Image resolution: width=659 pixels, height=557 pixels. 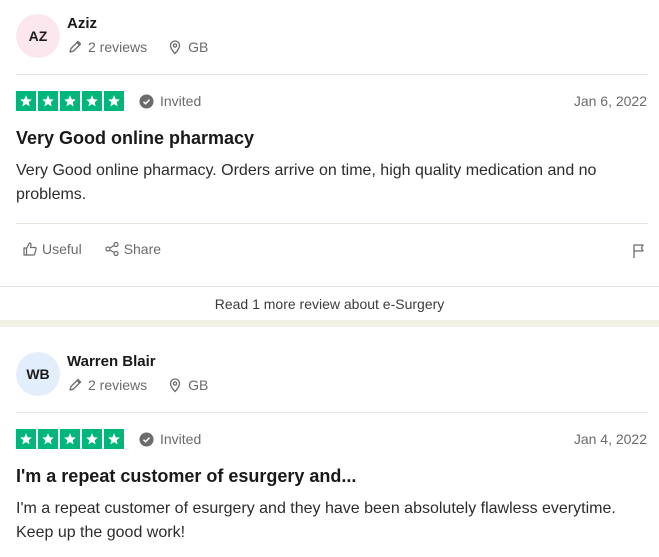 What do you see at coordinates (329, 303) in the screenshot?
I see `read-more-link: Read 1 more review about e-Surgery` at bounding box center [329, 303].